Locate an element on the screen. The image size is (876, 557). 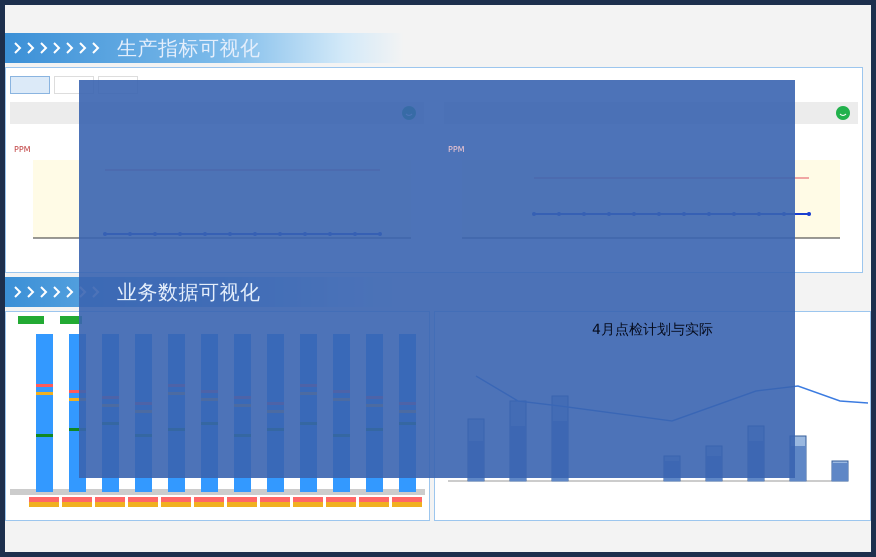
section-title: 业务数据可视化 is located at coordinates (188, 292).